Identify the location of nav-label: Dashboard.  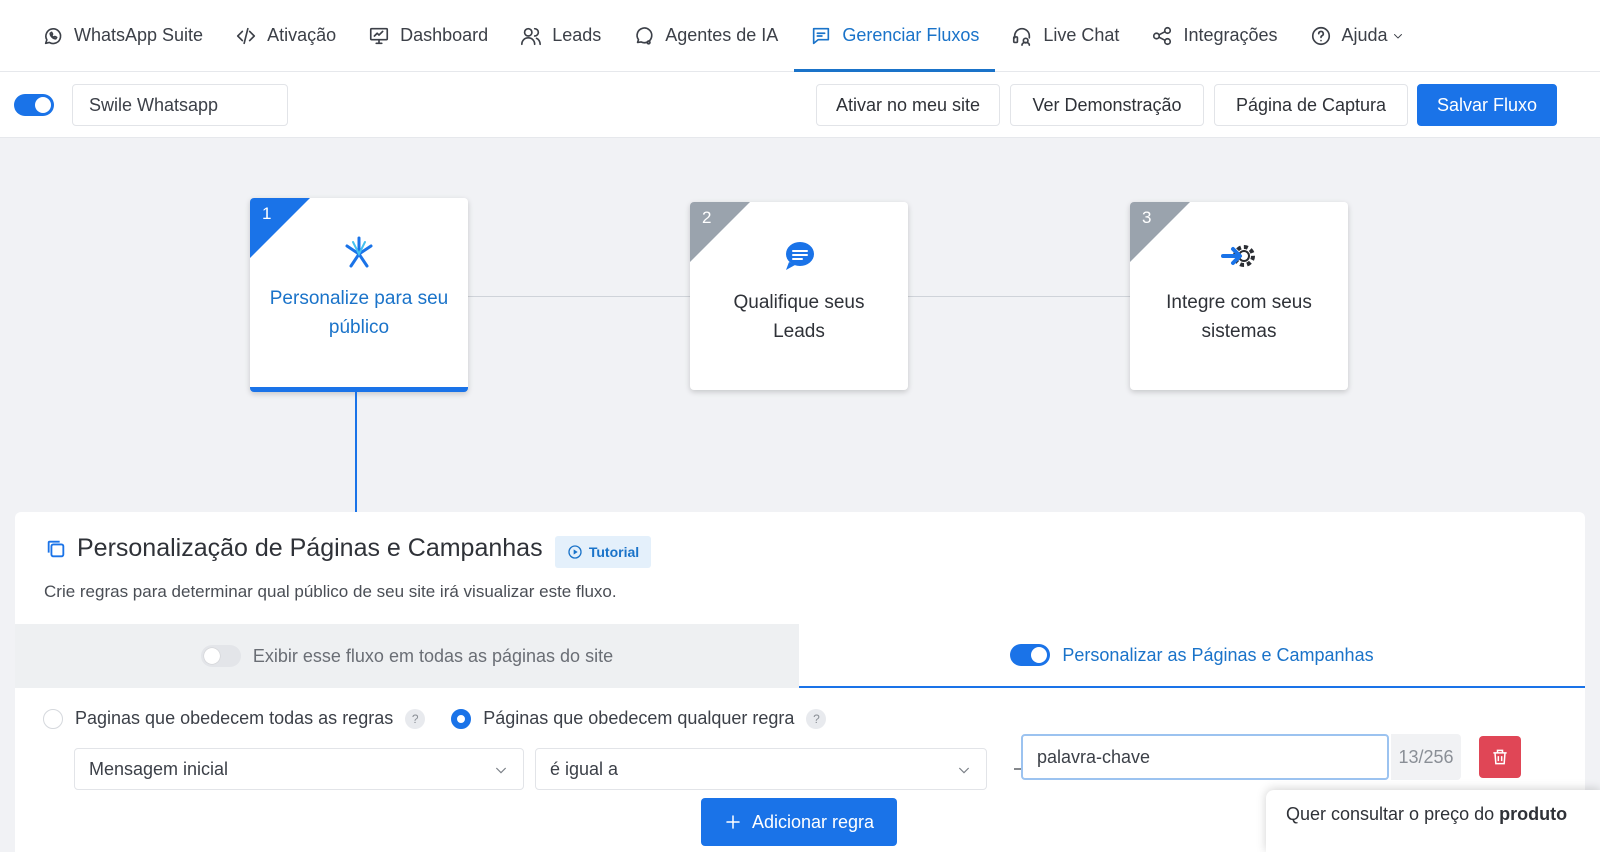
(444, 35).